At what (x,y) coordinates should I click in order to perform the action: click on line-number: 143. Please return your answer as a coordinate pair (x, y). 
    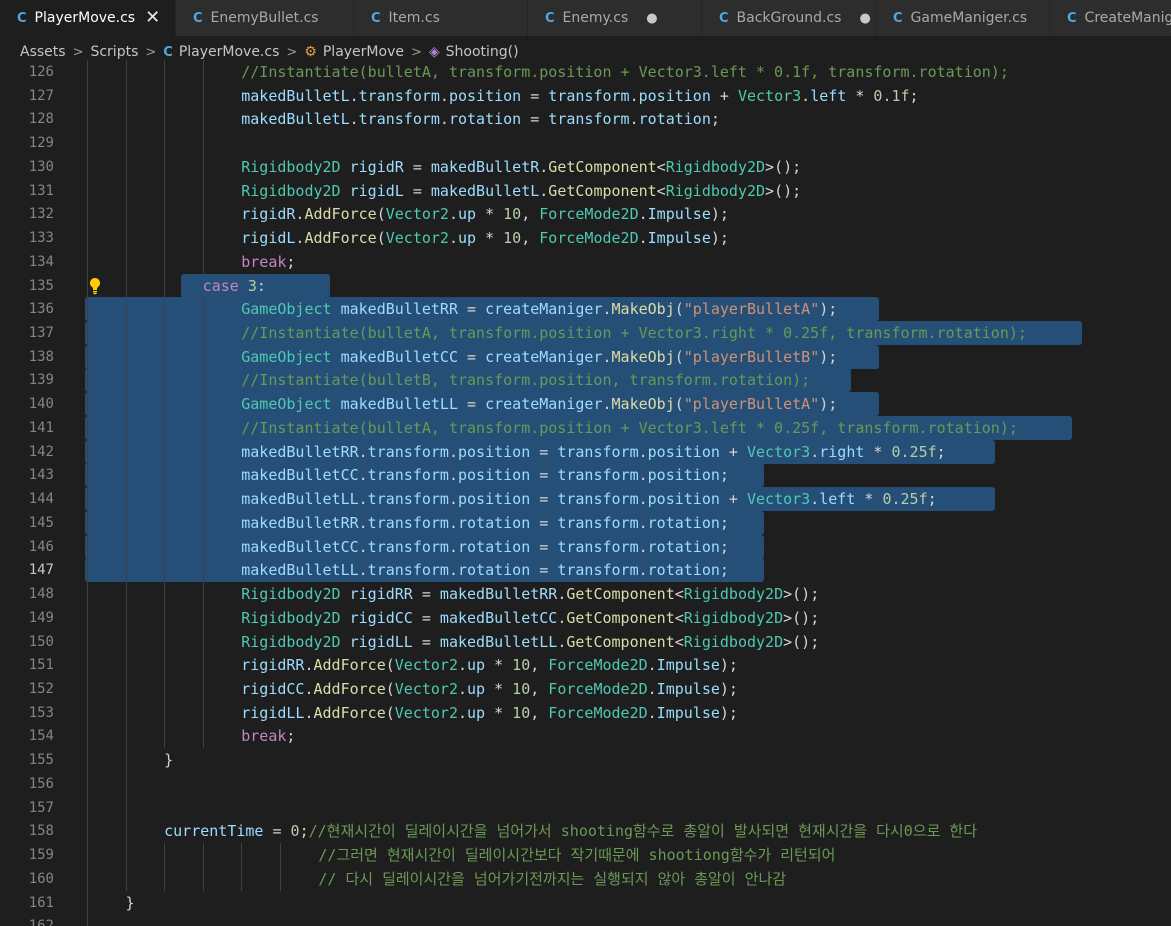
    Looking at the image, I should click on (41, 475).